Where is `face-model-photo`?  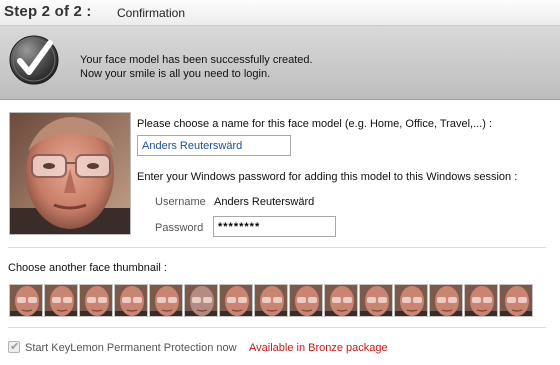
face-model-photo is located at coordinates (70, 173).